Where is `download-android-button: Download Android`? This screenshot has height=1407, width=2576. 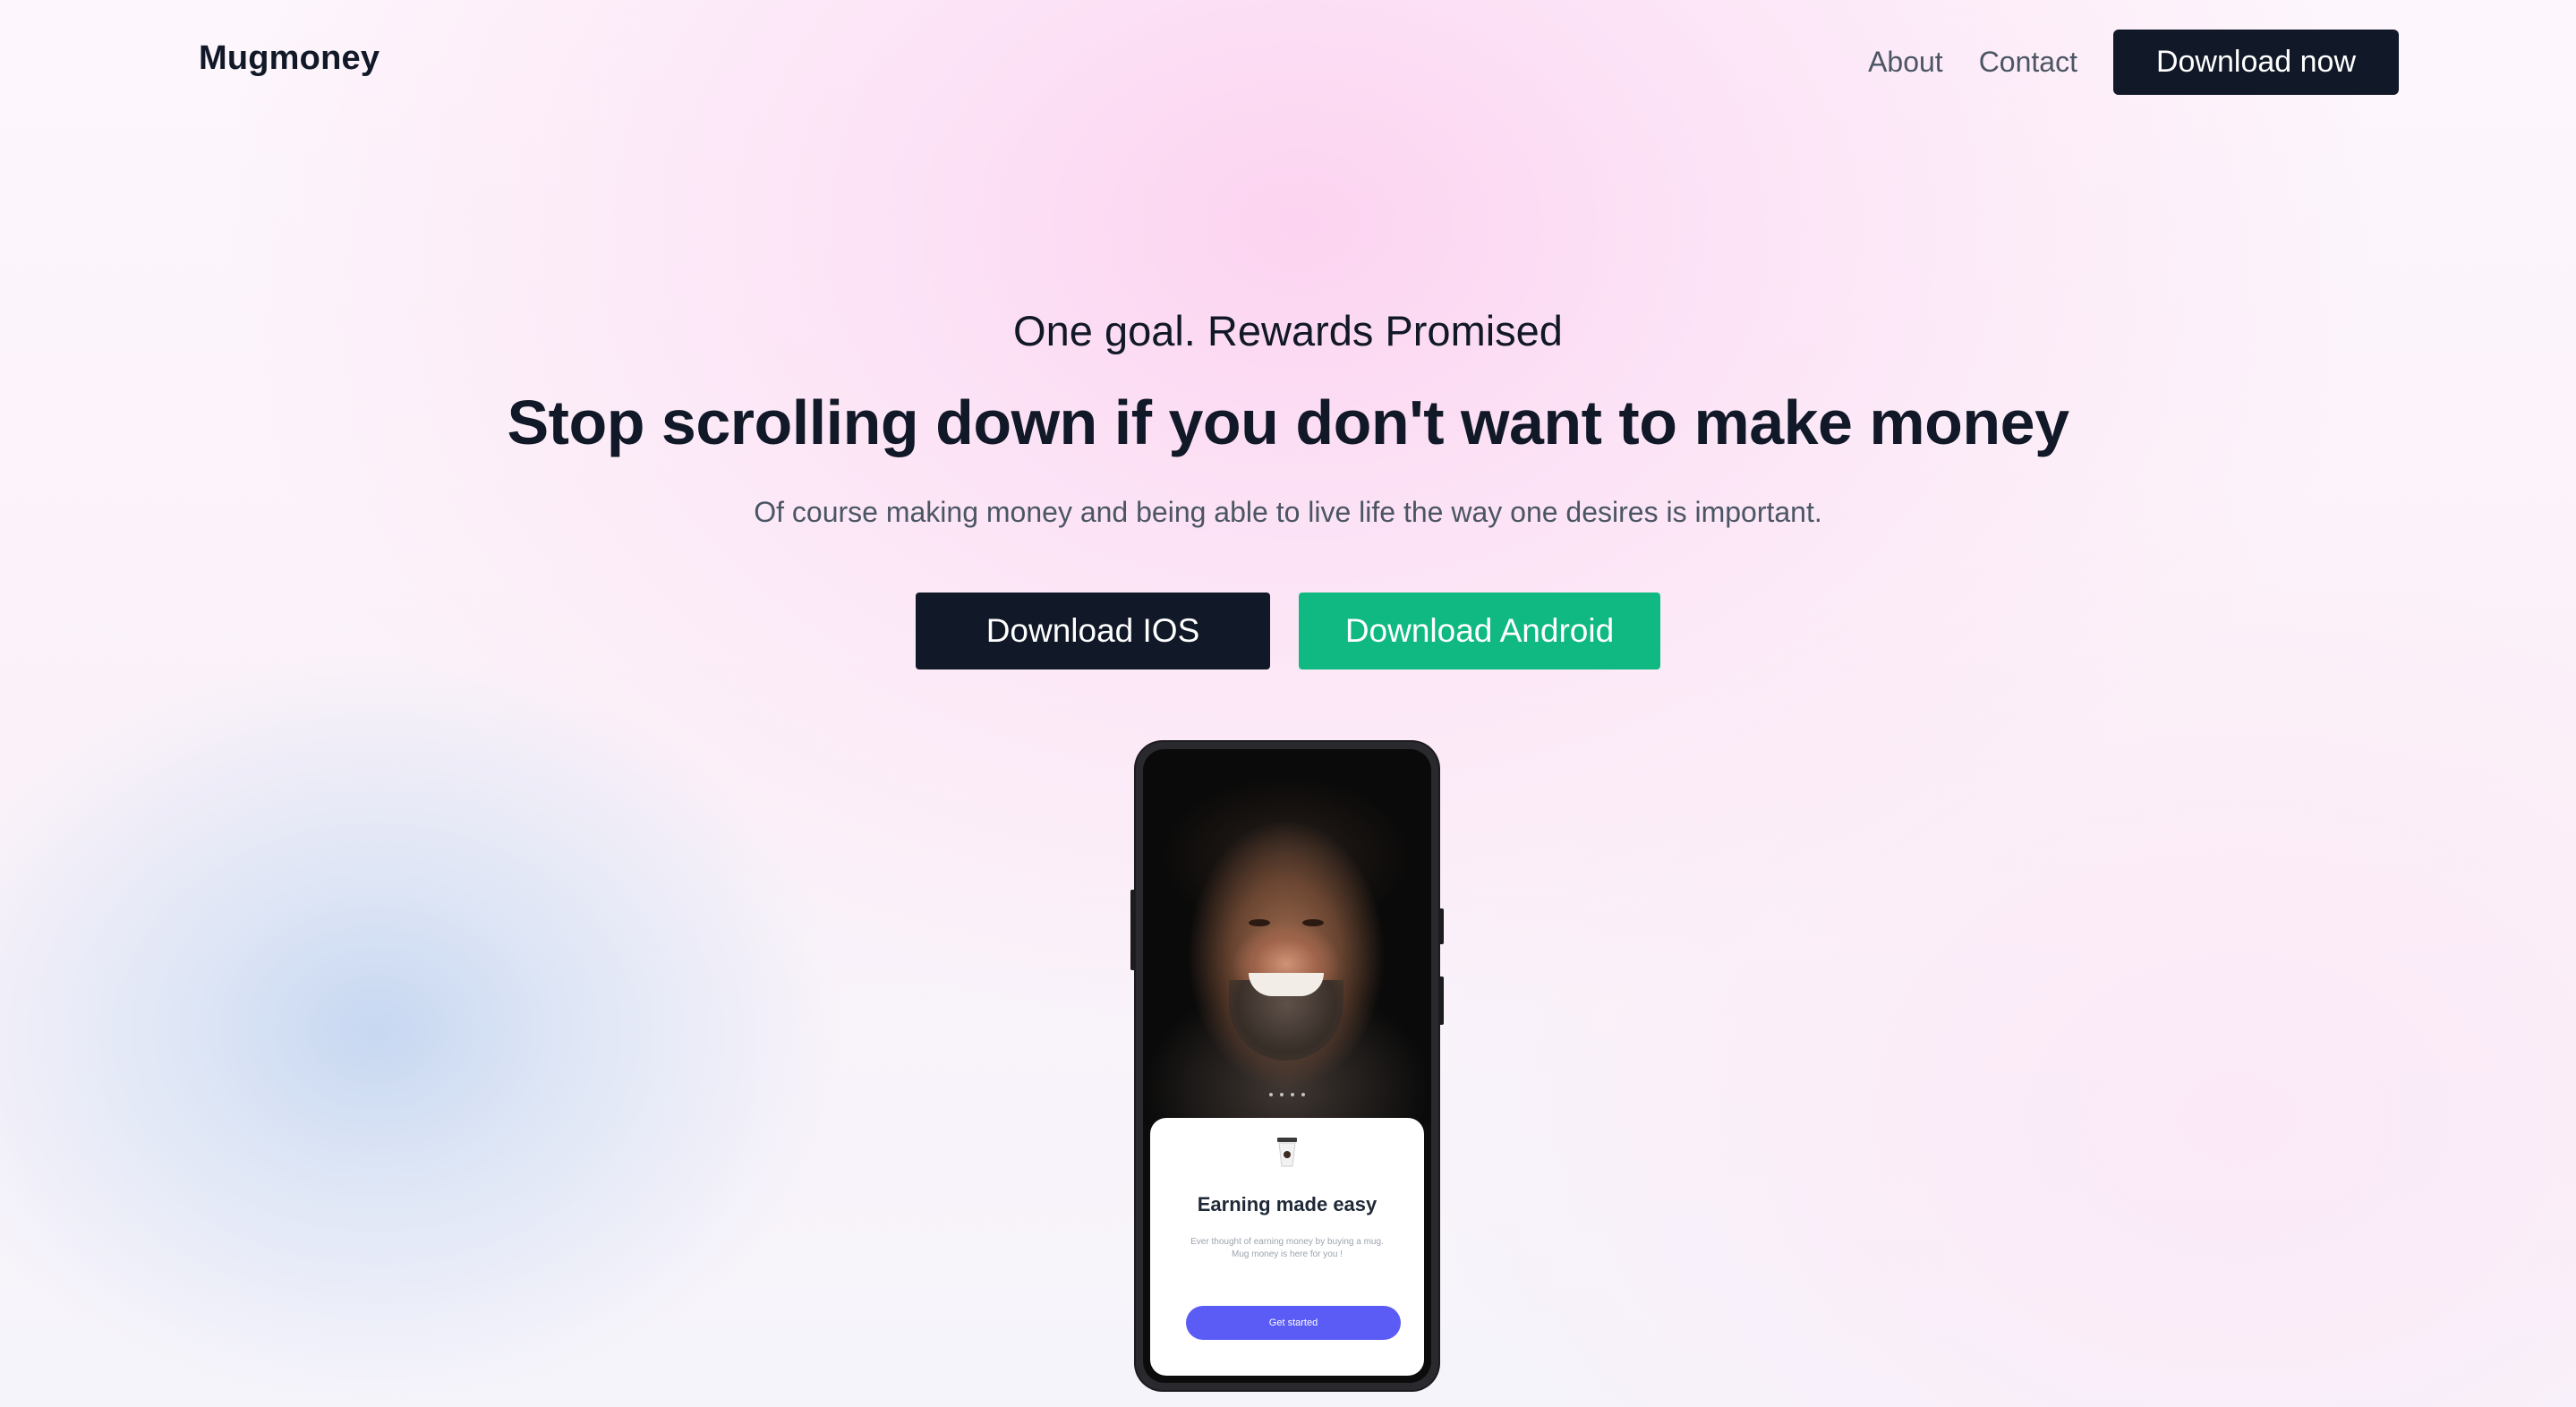
download-android-button: Download Android is located at coordinates (1479, 631).